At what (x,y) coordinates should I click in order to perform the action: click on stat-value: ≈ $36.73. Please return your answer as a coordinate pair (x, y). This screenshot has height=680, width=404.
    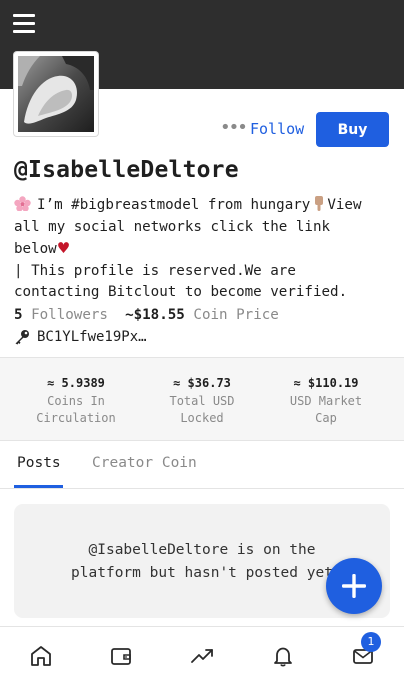
    Looking at the image, I should click on (202, 383).